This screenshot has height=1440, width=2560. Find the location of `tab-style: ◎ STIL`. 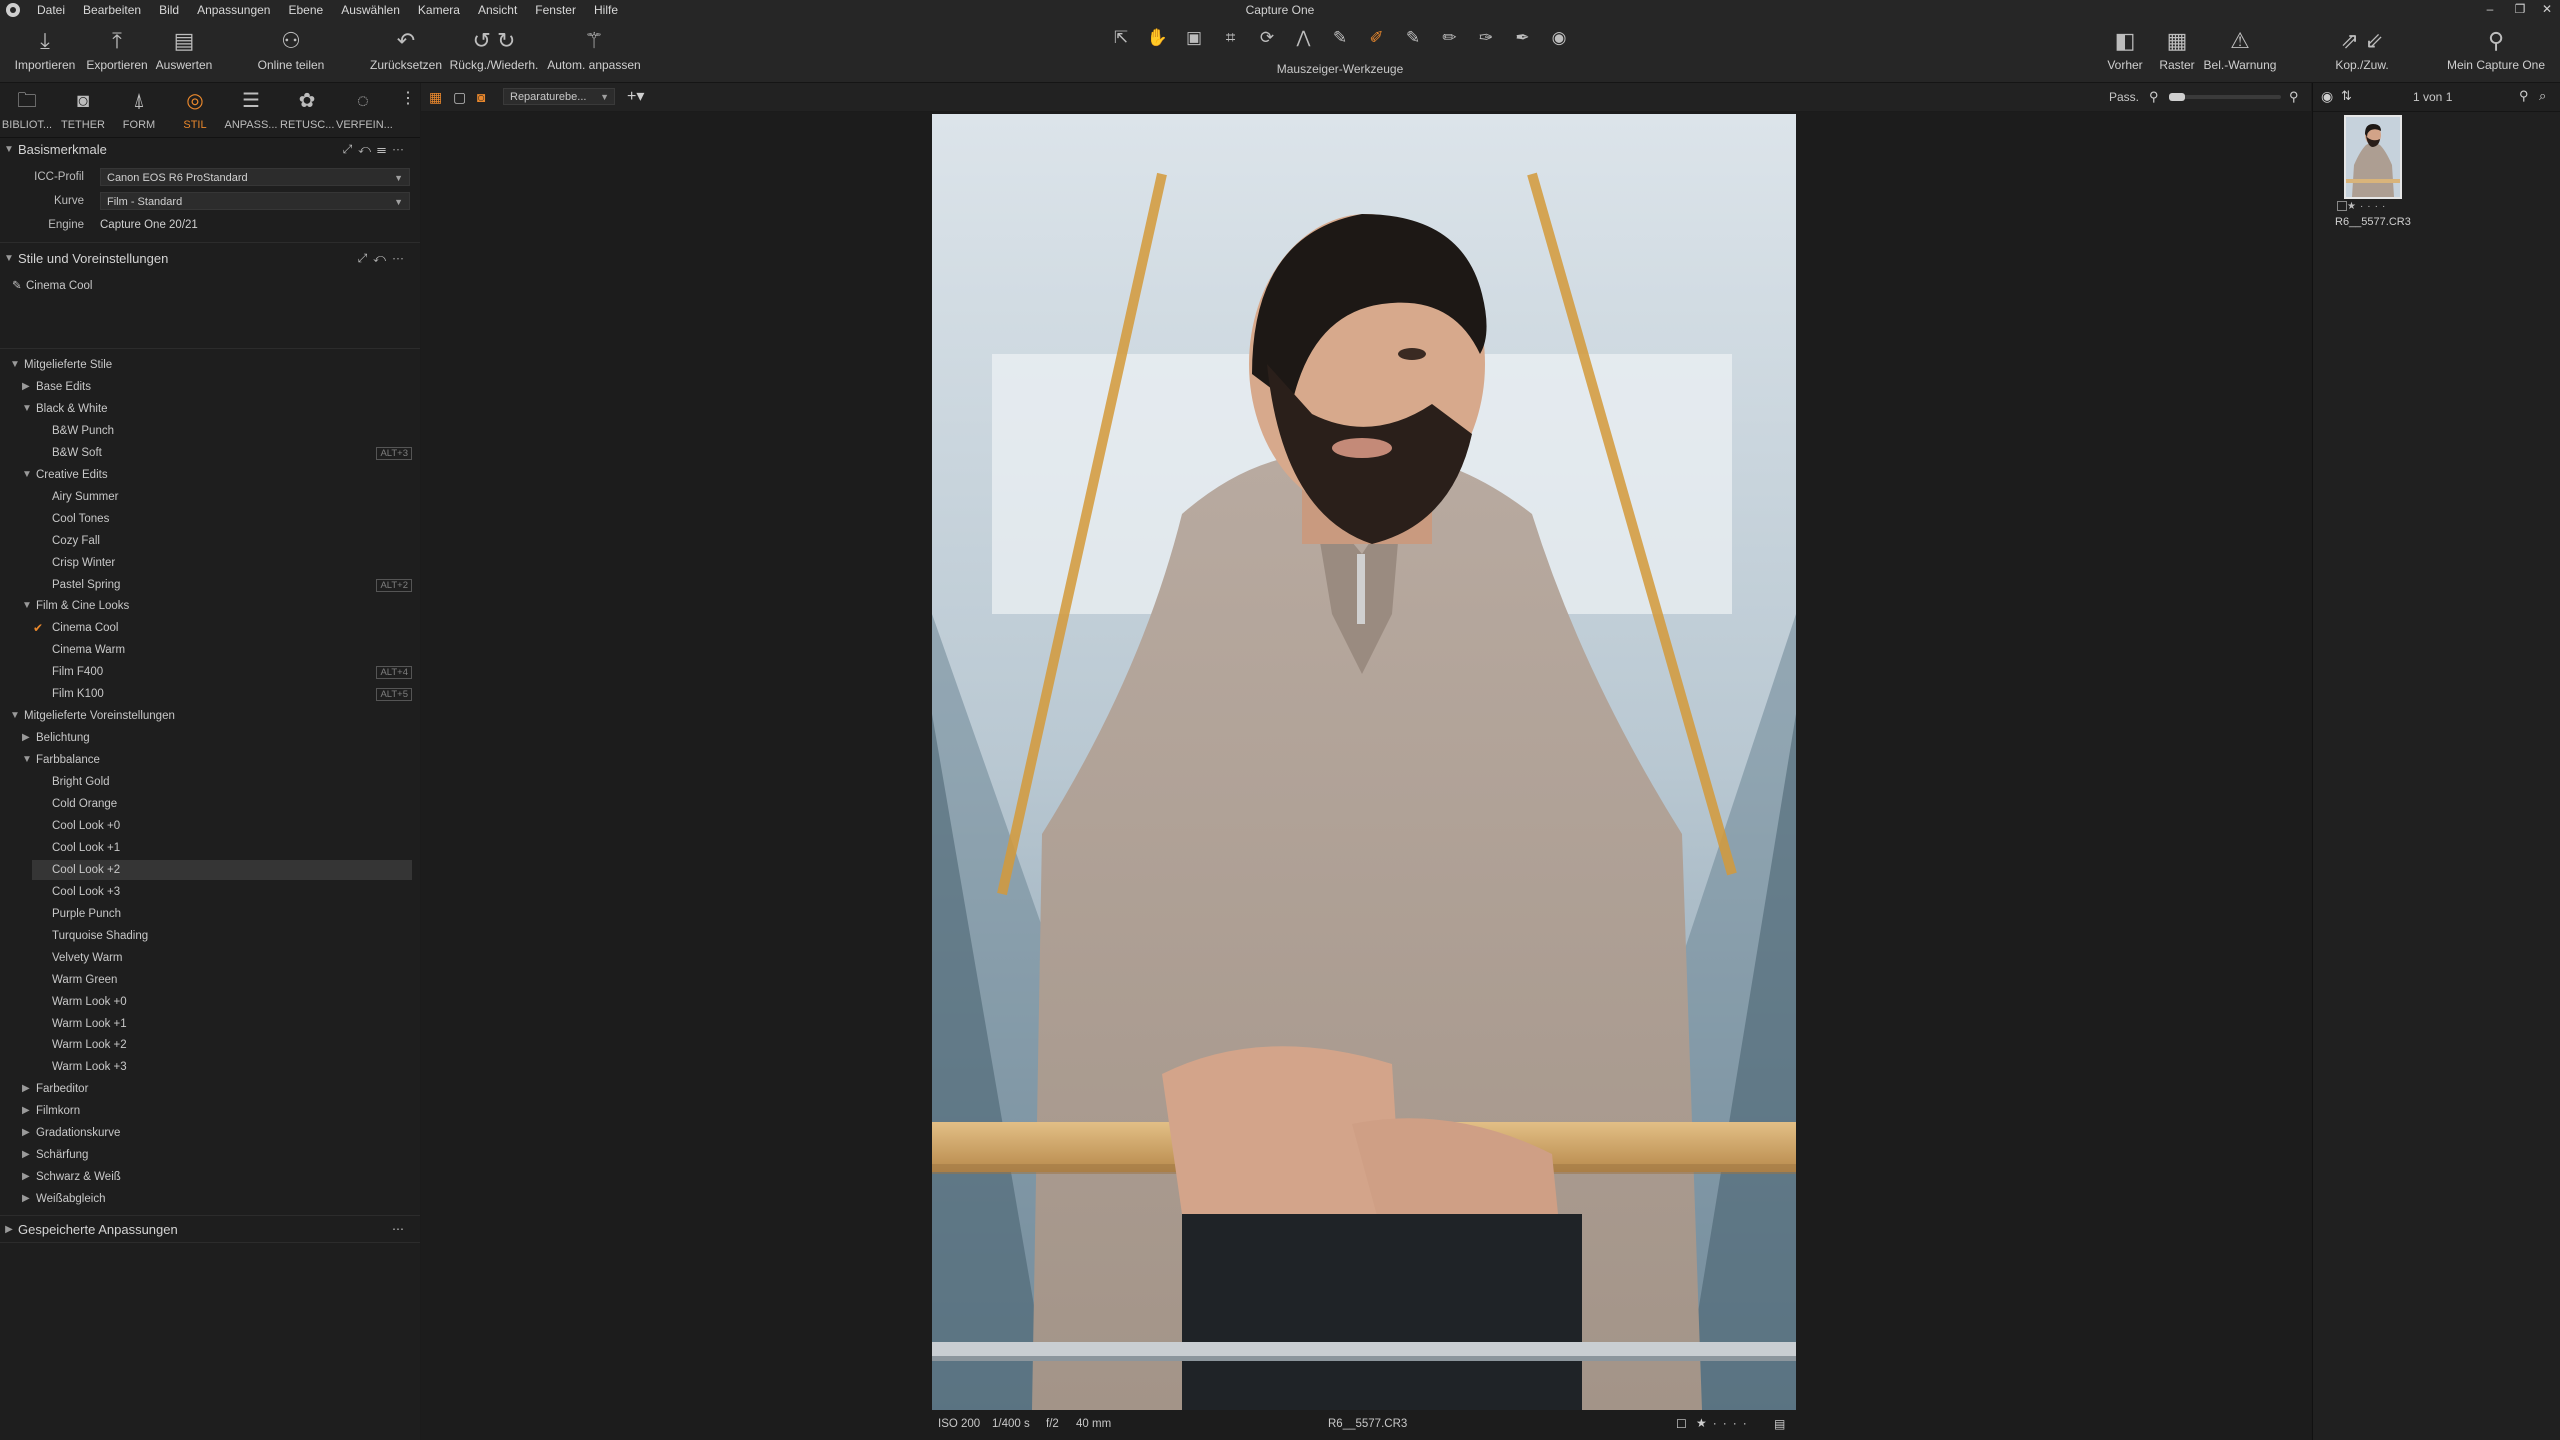

tab-style: ◎ STIL is located at coordinates (195, 110).